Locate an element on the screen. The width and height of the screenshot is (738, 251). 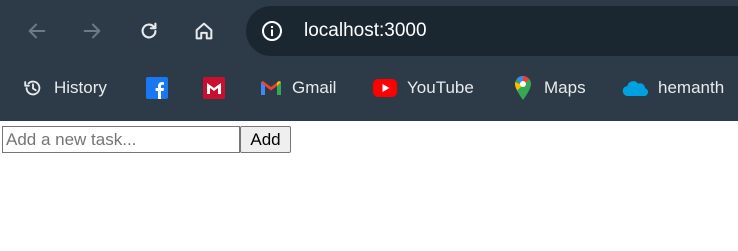
mcafee-icon is located at coordinates (214, 88).